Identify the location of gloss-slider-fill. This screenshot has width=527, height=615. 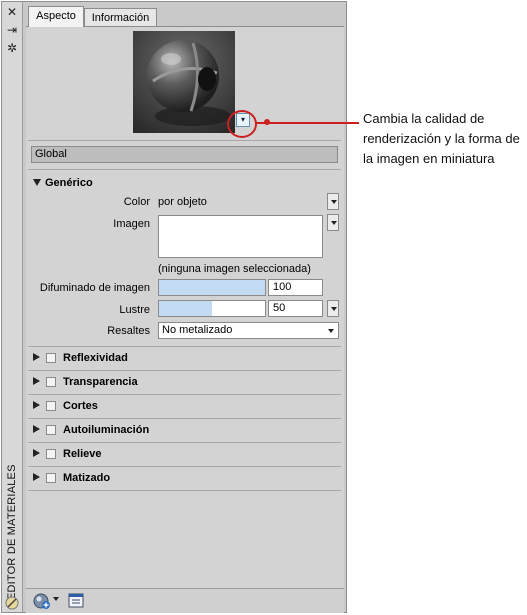
(185, 308).